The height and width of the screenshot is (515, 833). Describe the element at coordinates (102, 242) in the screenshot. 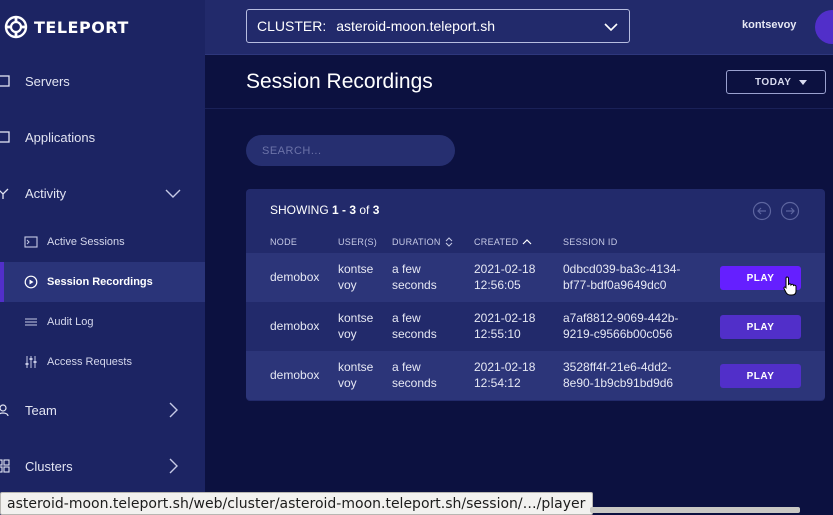

I see `sidebar-subitem-active-sessions: Active Sessions` at that location.